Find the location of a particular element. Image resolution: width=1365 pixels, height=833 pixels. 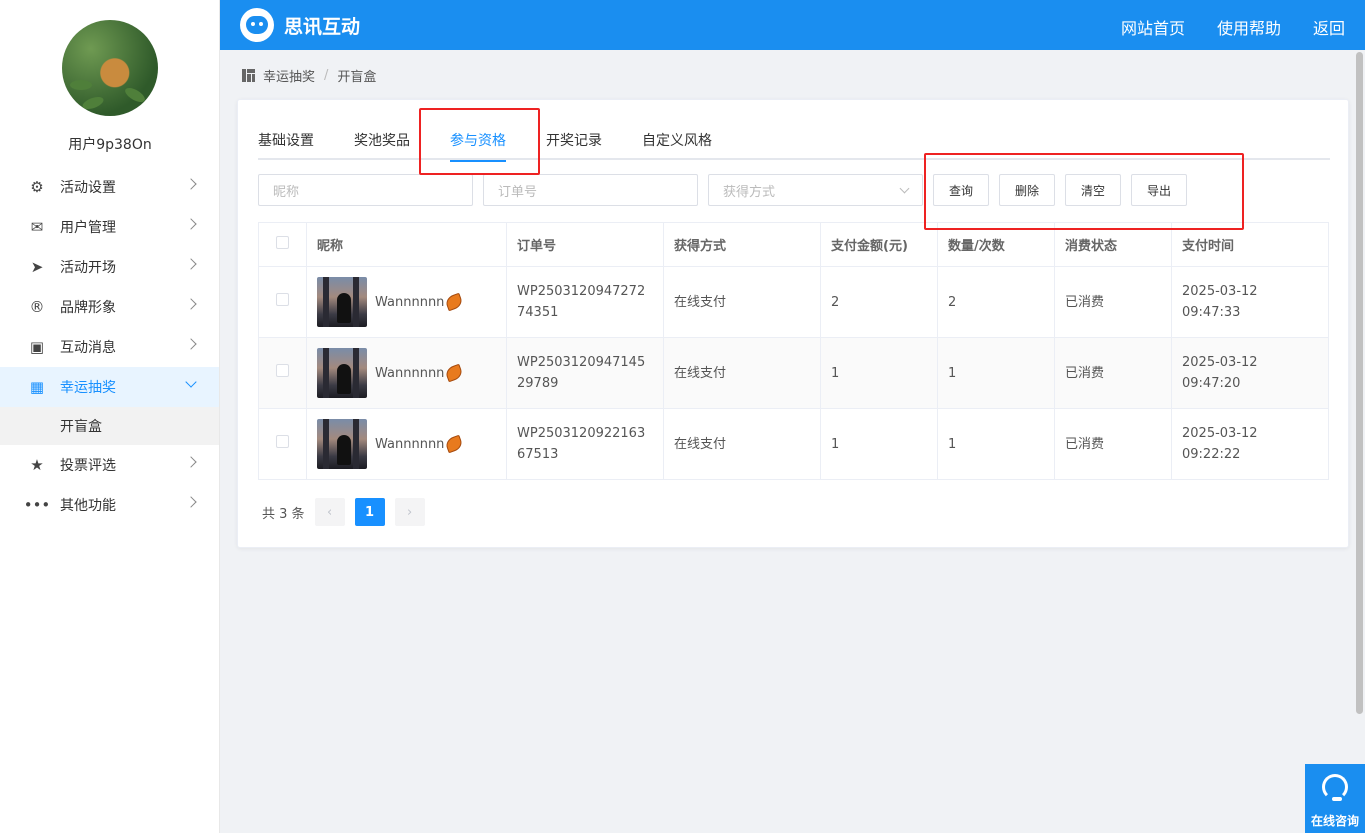

count-cell: 2 is located at coordinates (996, 302).